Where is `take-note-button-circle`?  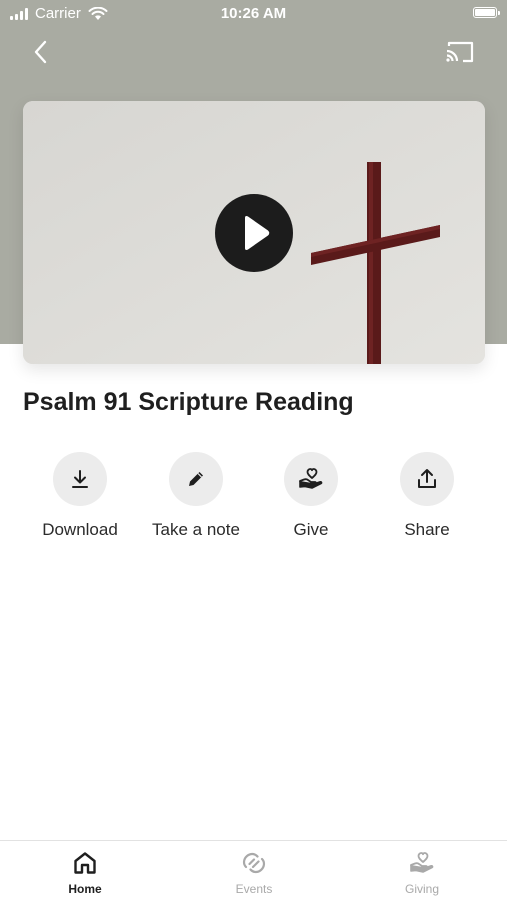
take-note-button-circle is located at coordinates (196, 479).